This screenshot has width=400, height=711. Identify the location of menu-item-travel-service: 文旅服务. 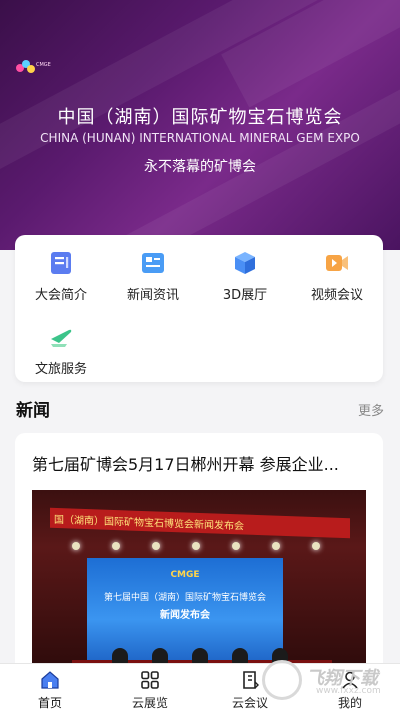
(61, 343).